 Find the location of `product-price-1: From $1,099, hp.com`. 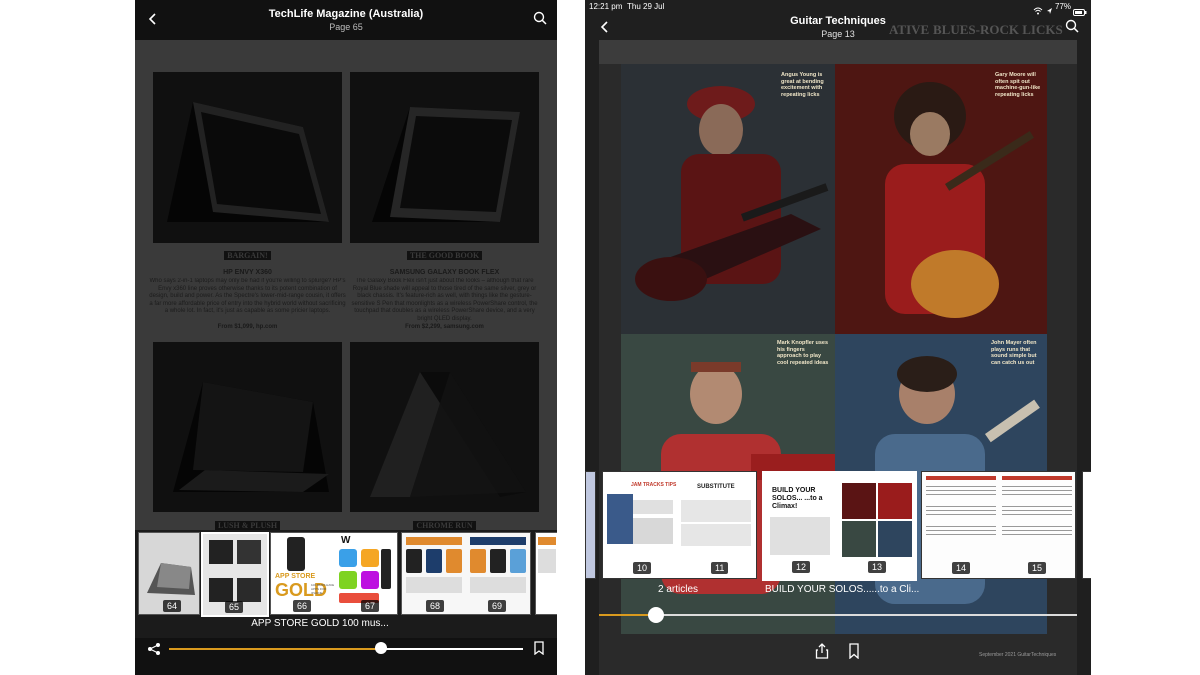

product-price-1: From $1,099, hp.com is located at coordinates (247, 327).